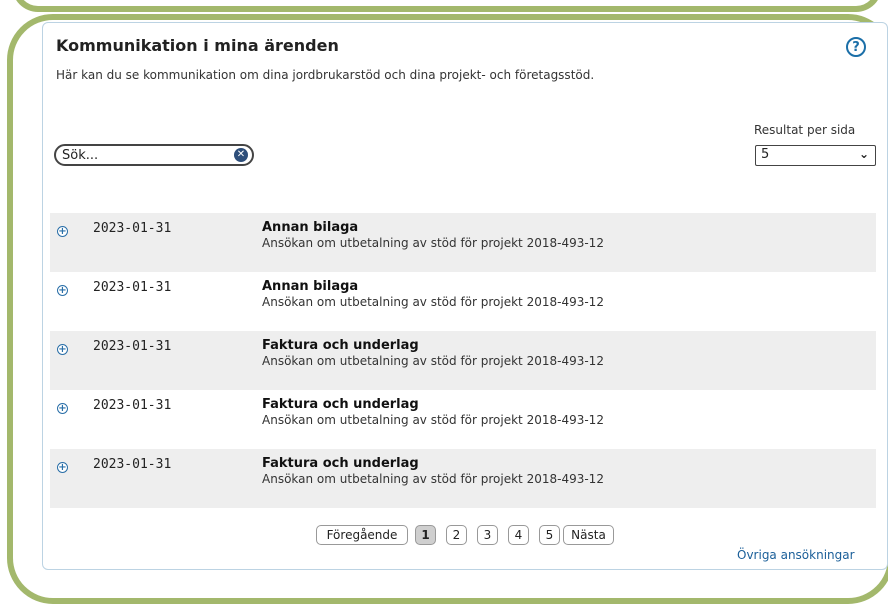 The width and height of the screenshot is (888, 607). What do you see at coordinates (362, 535) in the screenshot?
I see `previous-page-button: Föregående` at bounding box center [362, 535].